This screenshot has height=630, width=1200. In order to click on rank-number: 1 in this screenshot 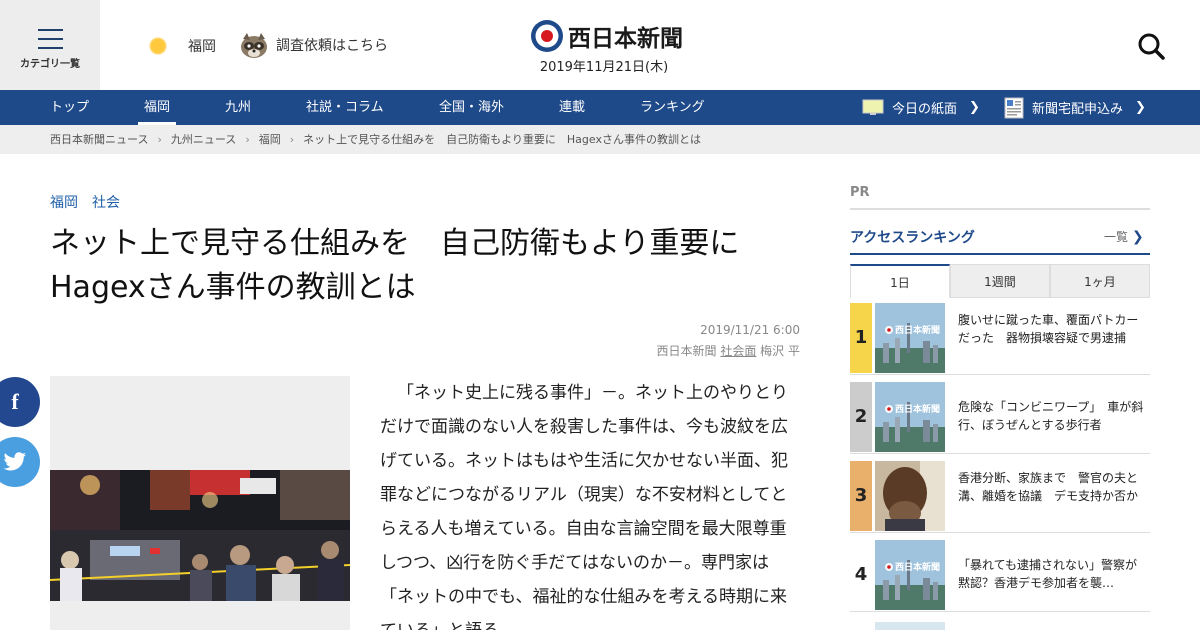, I will do `click(861, 338)`.